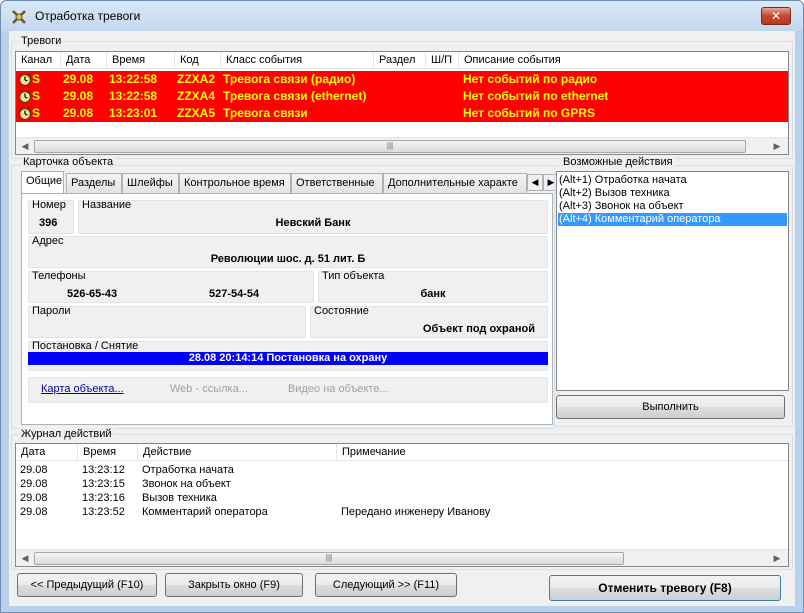 Image resolution: width=804 pixels, height=613 pixels. I want to click on alarm-description: Нет событий по ethernet, so click(536, 96).